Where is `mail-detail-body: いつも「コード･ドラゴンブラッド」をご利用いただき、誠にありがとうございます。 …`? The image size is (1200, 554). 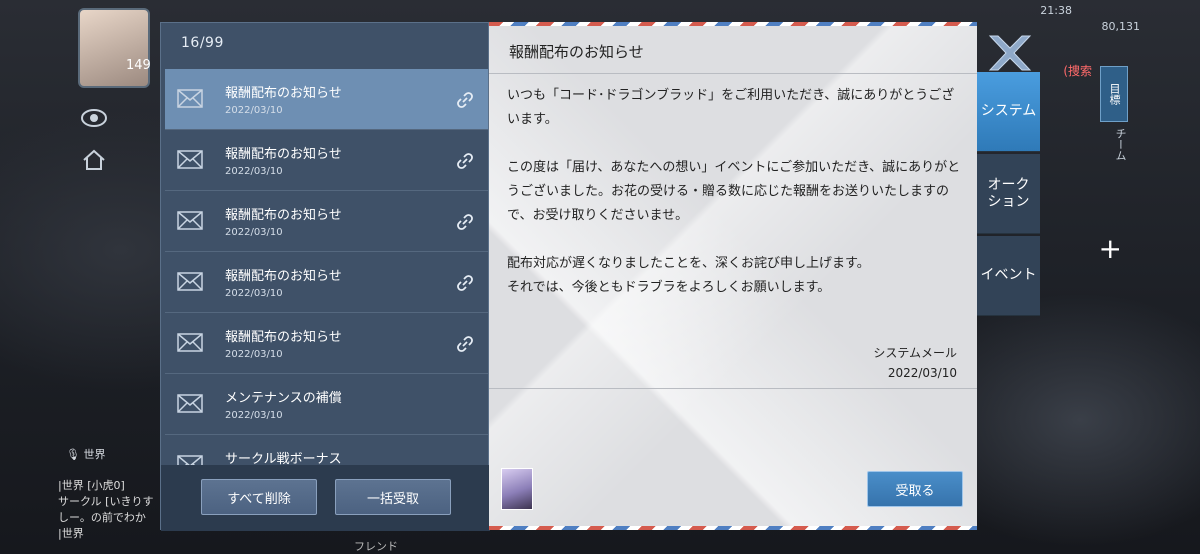
mail-detail-body: いつも「コード･ドラゴンブラッド」をご利用いただき、誠にありがとうございます。 … is located at coordinates (735, 192).